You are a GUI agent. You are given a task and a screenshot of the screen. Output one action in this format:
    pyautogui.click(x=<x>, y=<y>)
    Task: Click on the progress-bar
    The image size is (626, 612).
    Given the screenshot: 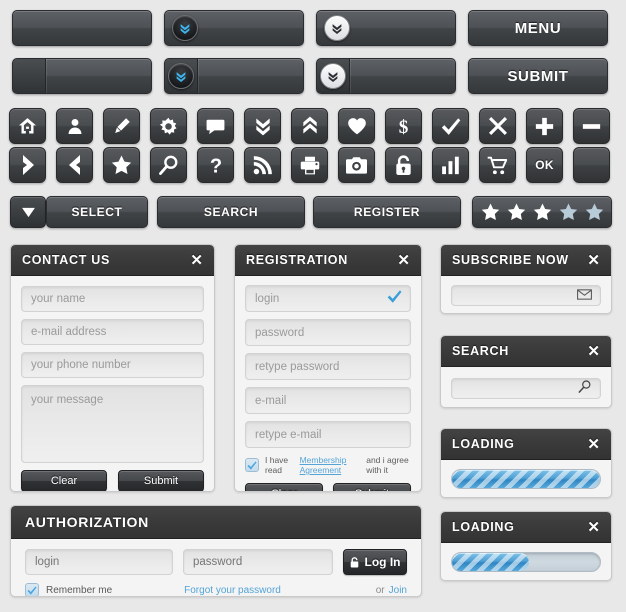 What is the action you would take?
    pyautogui.click(x=526, y=479)
    